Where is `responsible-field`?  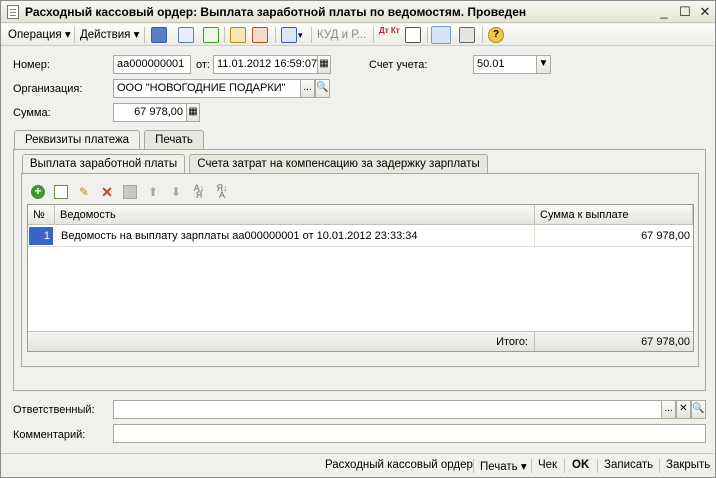 responsible-field is located at coordinates (387, 409).